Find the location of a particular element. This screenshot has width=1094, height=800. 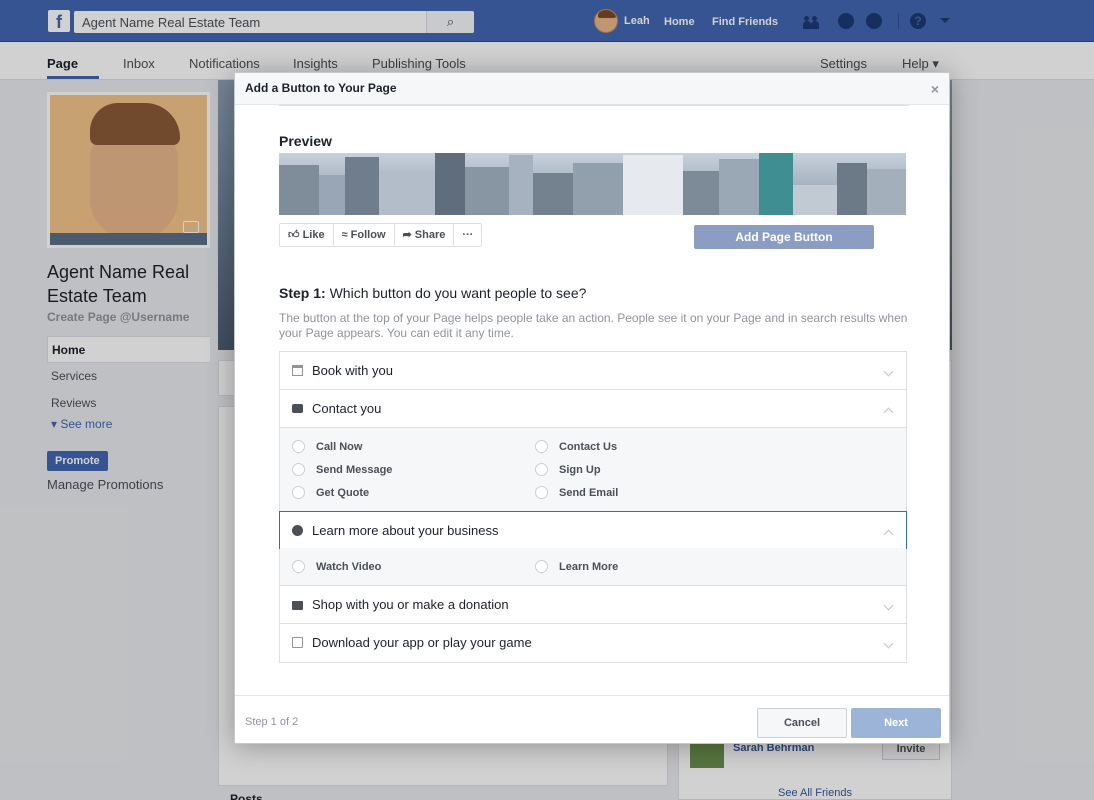

more-options-button: ··· is located at coordinates (467, 235).